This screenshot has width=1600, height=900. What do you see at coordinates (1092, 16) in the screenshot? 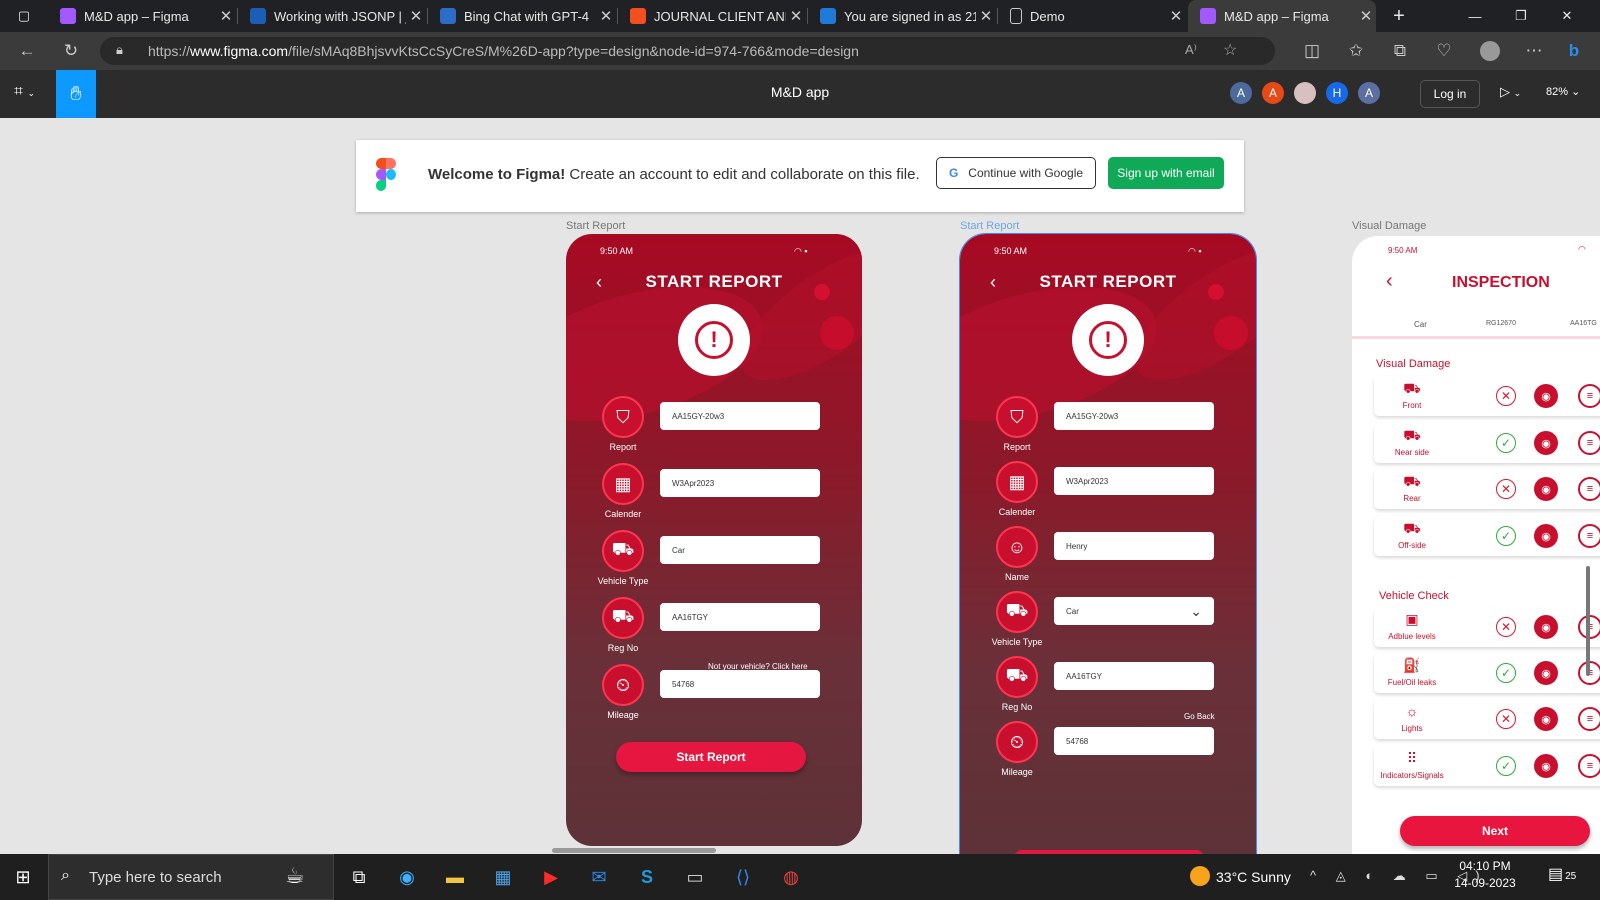
I see `browser-tab: Demo ✕` at bounding box center [1092, 16].